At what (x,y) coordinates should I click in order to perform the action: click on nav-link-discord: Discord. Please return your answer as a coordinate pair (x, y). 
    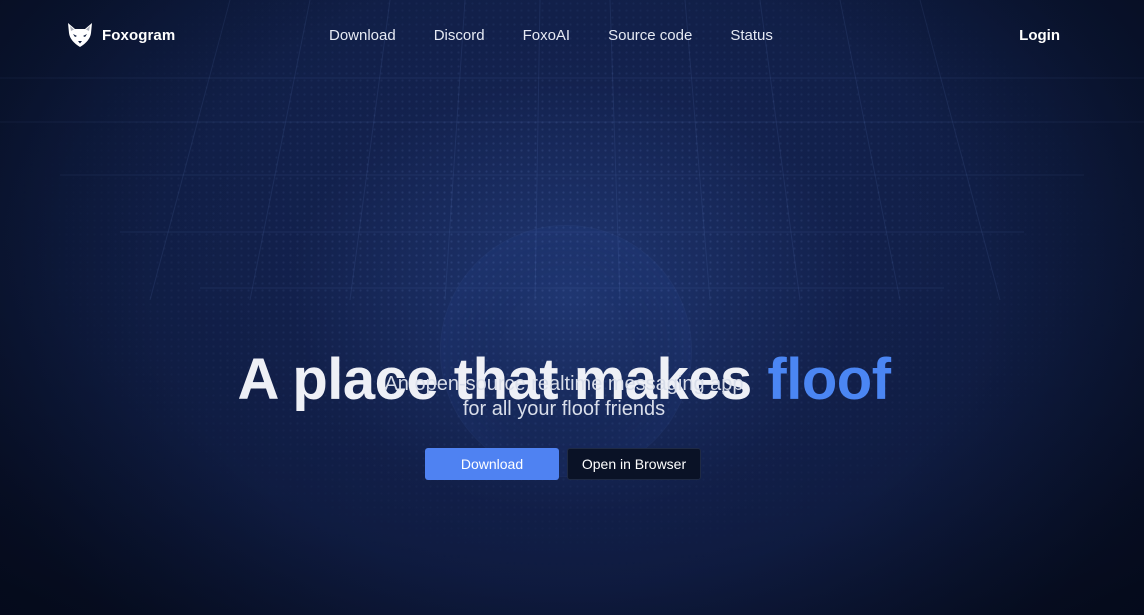
    Looking at the image, I should click on (459, 35).